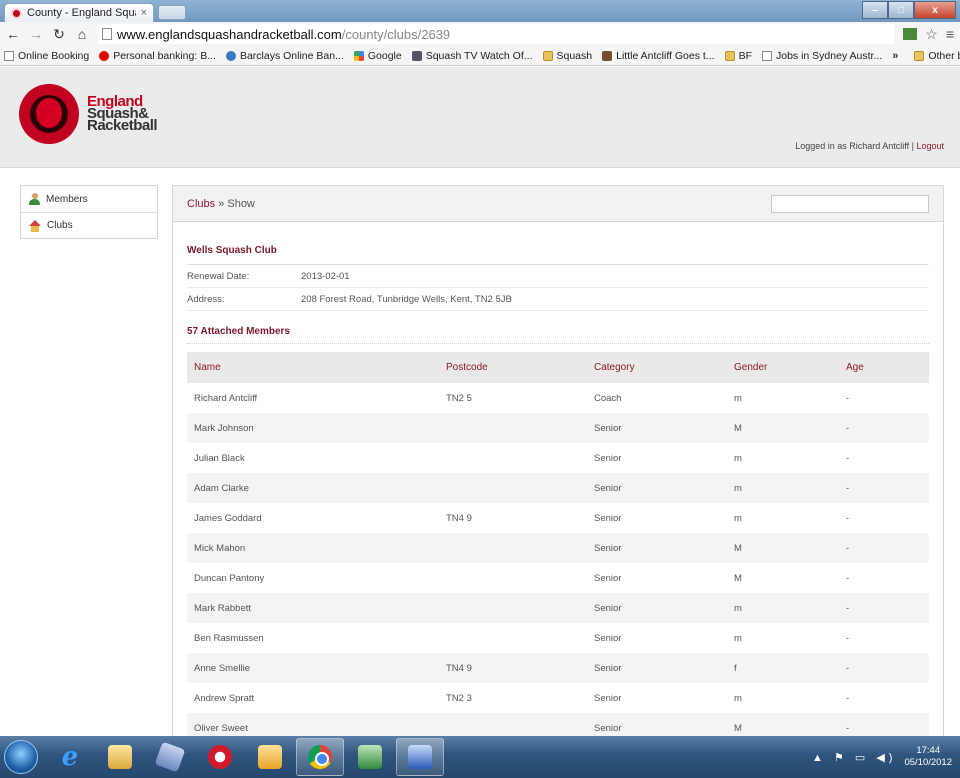  What do you see at coordinates (201, 204) in the screenshot?
I see `breadcrumb-clubs-link: Clubs` at bounding box center [201, 204].